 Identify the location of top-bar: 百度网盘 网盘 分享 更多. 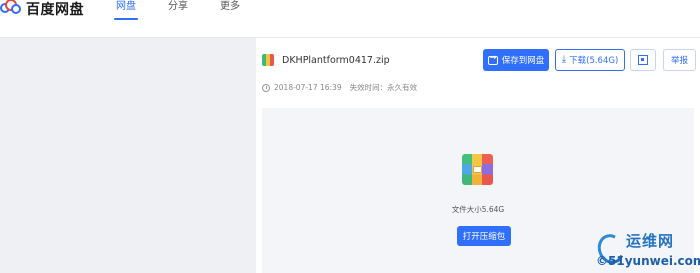
(350, 19).